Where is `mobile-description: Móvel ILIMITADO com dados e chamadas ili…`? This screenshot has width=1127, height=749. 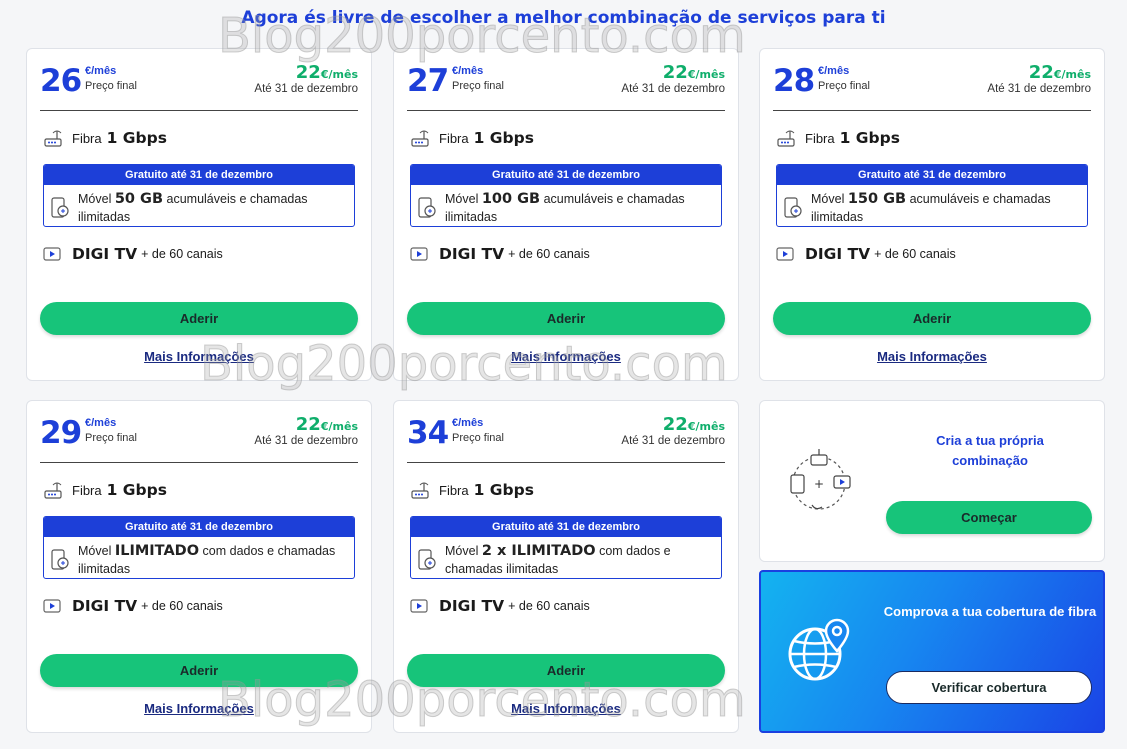 mobile-description: Móvel ILIMITADO com dados e chamadas ili… is located at coordinates (207, 559).